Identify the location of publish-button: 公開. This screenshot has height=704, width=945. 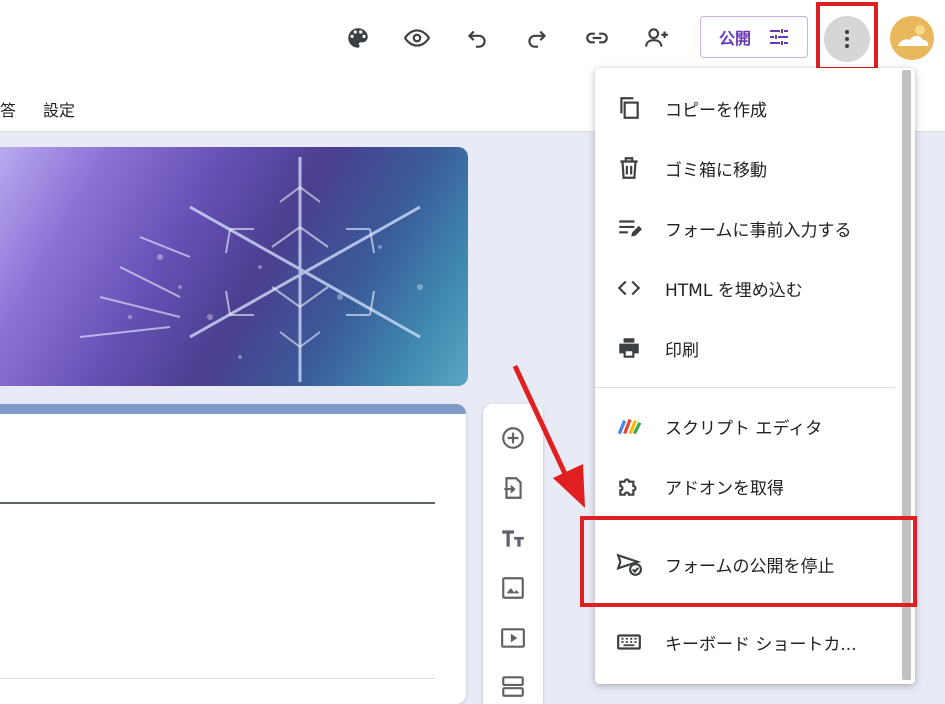
(754, 37).